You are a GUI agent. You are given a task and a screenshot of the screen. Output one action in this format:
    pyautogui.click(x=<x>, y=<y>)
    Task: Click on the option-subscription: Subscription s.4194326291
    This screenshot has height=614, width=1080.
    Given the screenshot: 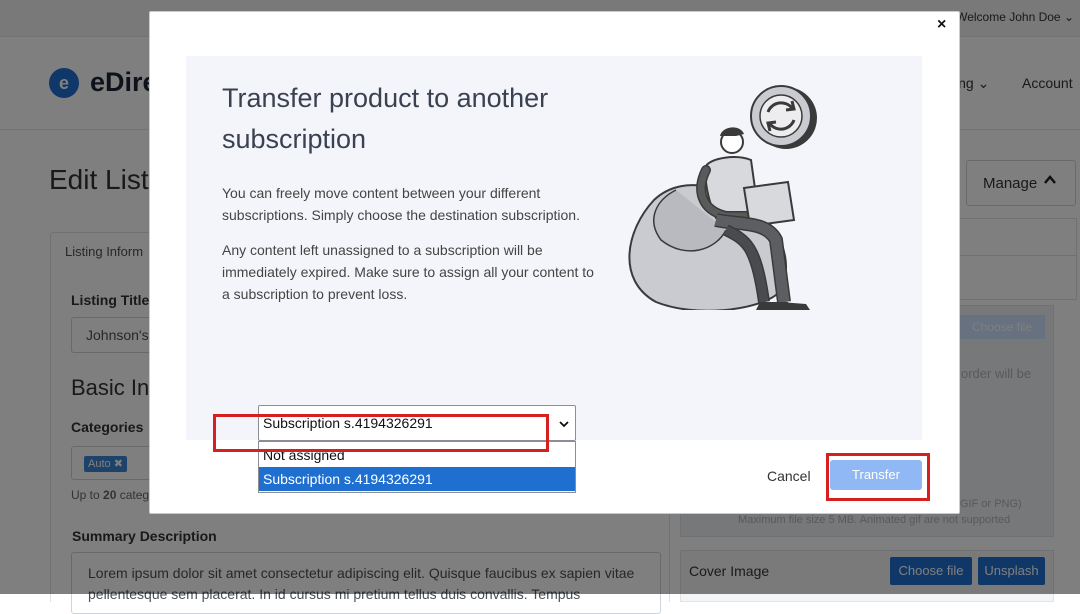 What is the action you would take?
    pyautogui.click(x=417, y=479)
    